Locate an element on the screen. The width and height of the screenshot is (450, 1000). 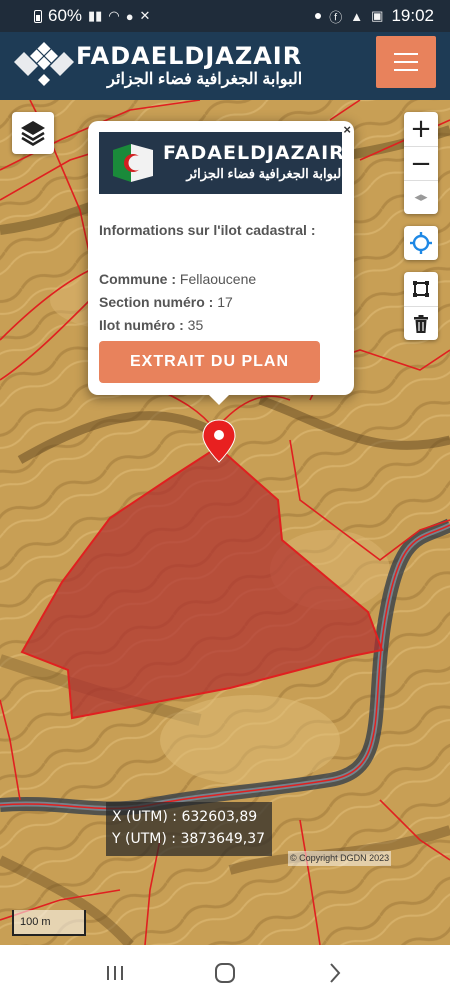
ilot-label: Ilot numéro : is located at coordinates (141, 325).